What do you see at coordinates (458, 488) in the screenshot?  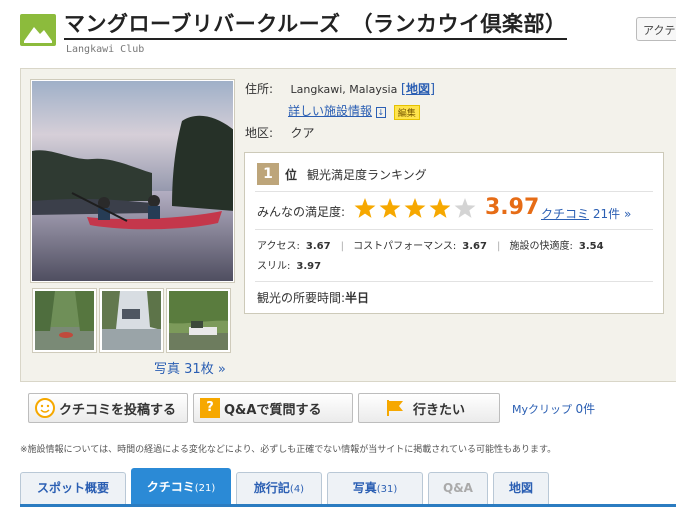 I see `tab-qa: Q&A` at bounding box center [458, 488].